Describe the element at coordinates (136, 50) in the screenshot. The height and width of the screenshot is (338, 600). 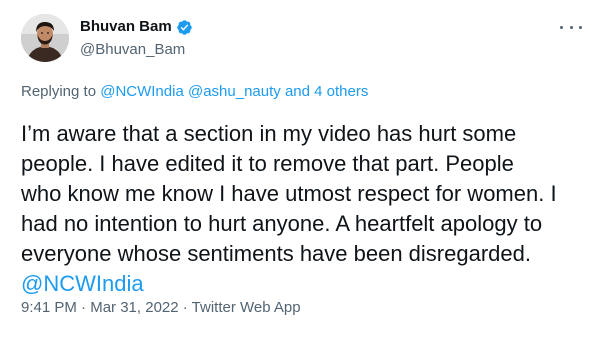
I see `author-handle: @Bhuvan_Bam` at that location.